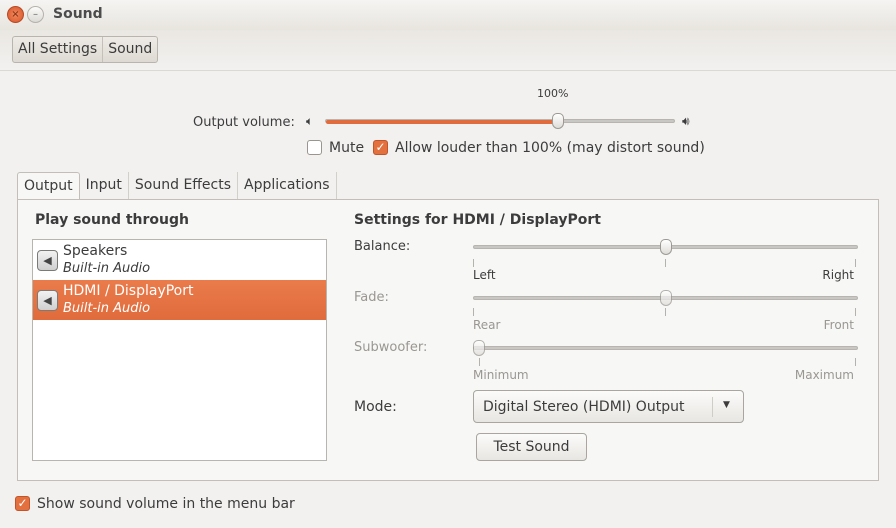  I want to click on speaker-low-icon: 🔈︎, so click(310, 121).